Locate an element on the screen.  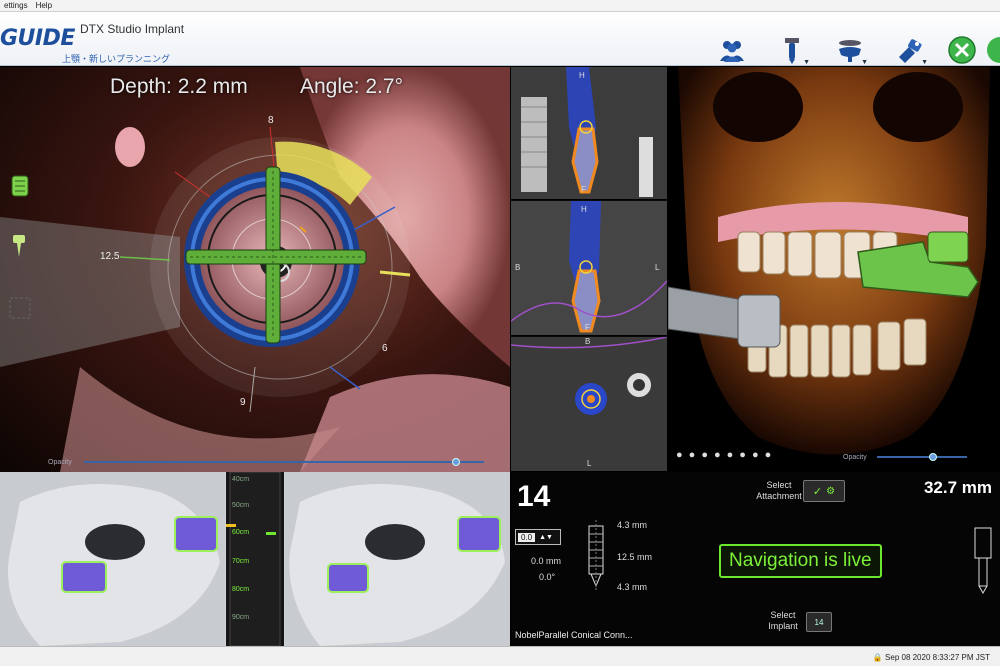
implant-diagram is located at coordinates (596, 556).